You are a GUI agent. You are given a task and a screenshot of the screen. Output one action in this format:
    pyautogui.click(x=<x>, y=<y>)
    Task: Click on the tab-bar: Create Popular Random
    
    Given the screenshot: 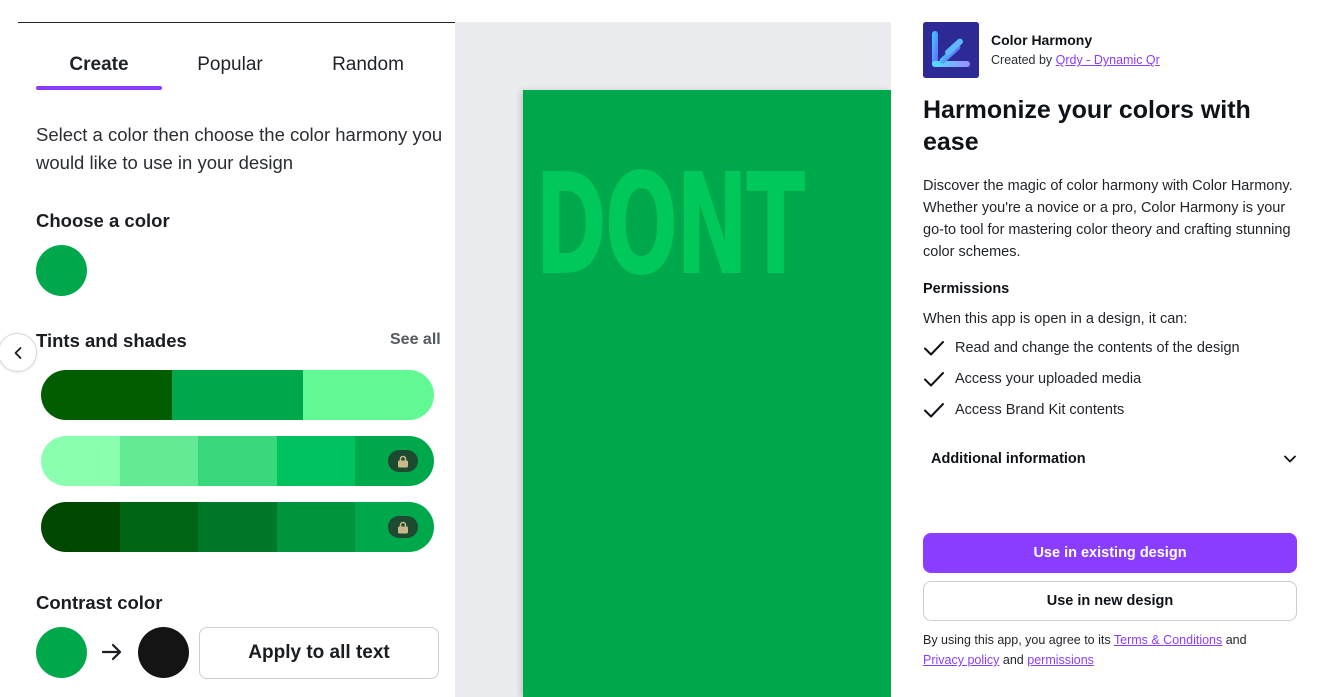 What is the action you would take?
    pyautogui.click(x=237, y=72)
    